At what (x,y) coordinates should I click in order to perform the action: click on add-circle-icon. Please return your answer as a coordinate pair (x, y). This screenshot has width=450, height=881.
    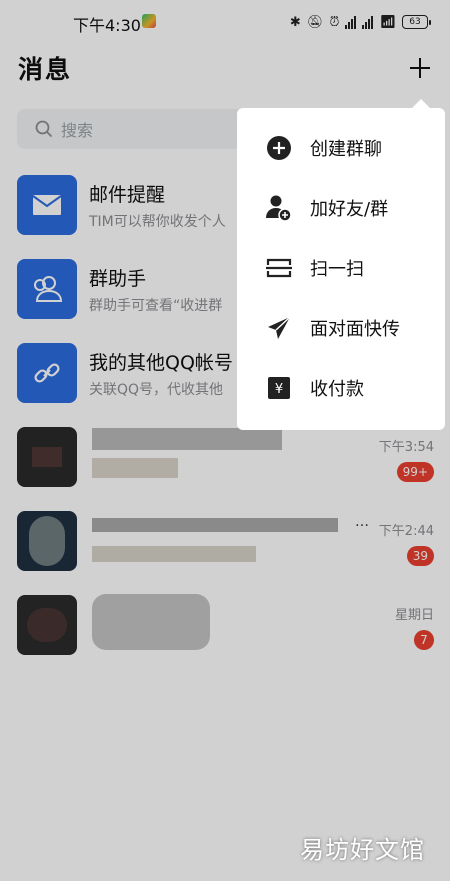
    Looking at the image, I should click on (279, 148).